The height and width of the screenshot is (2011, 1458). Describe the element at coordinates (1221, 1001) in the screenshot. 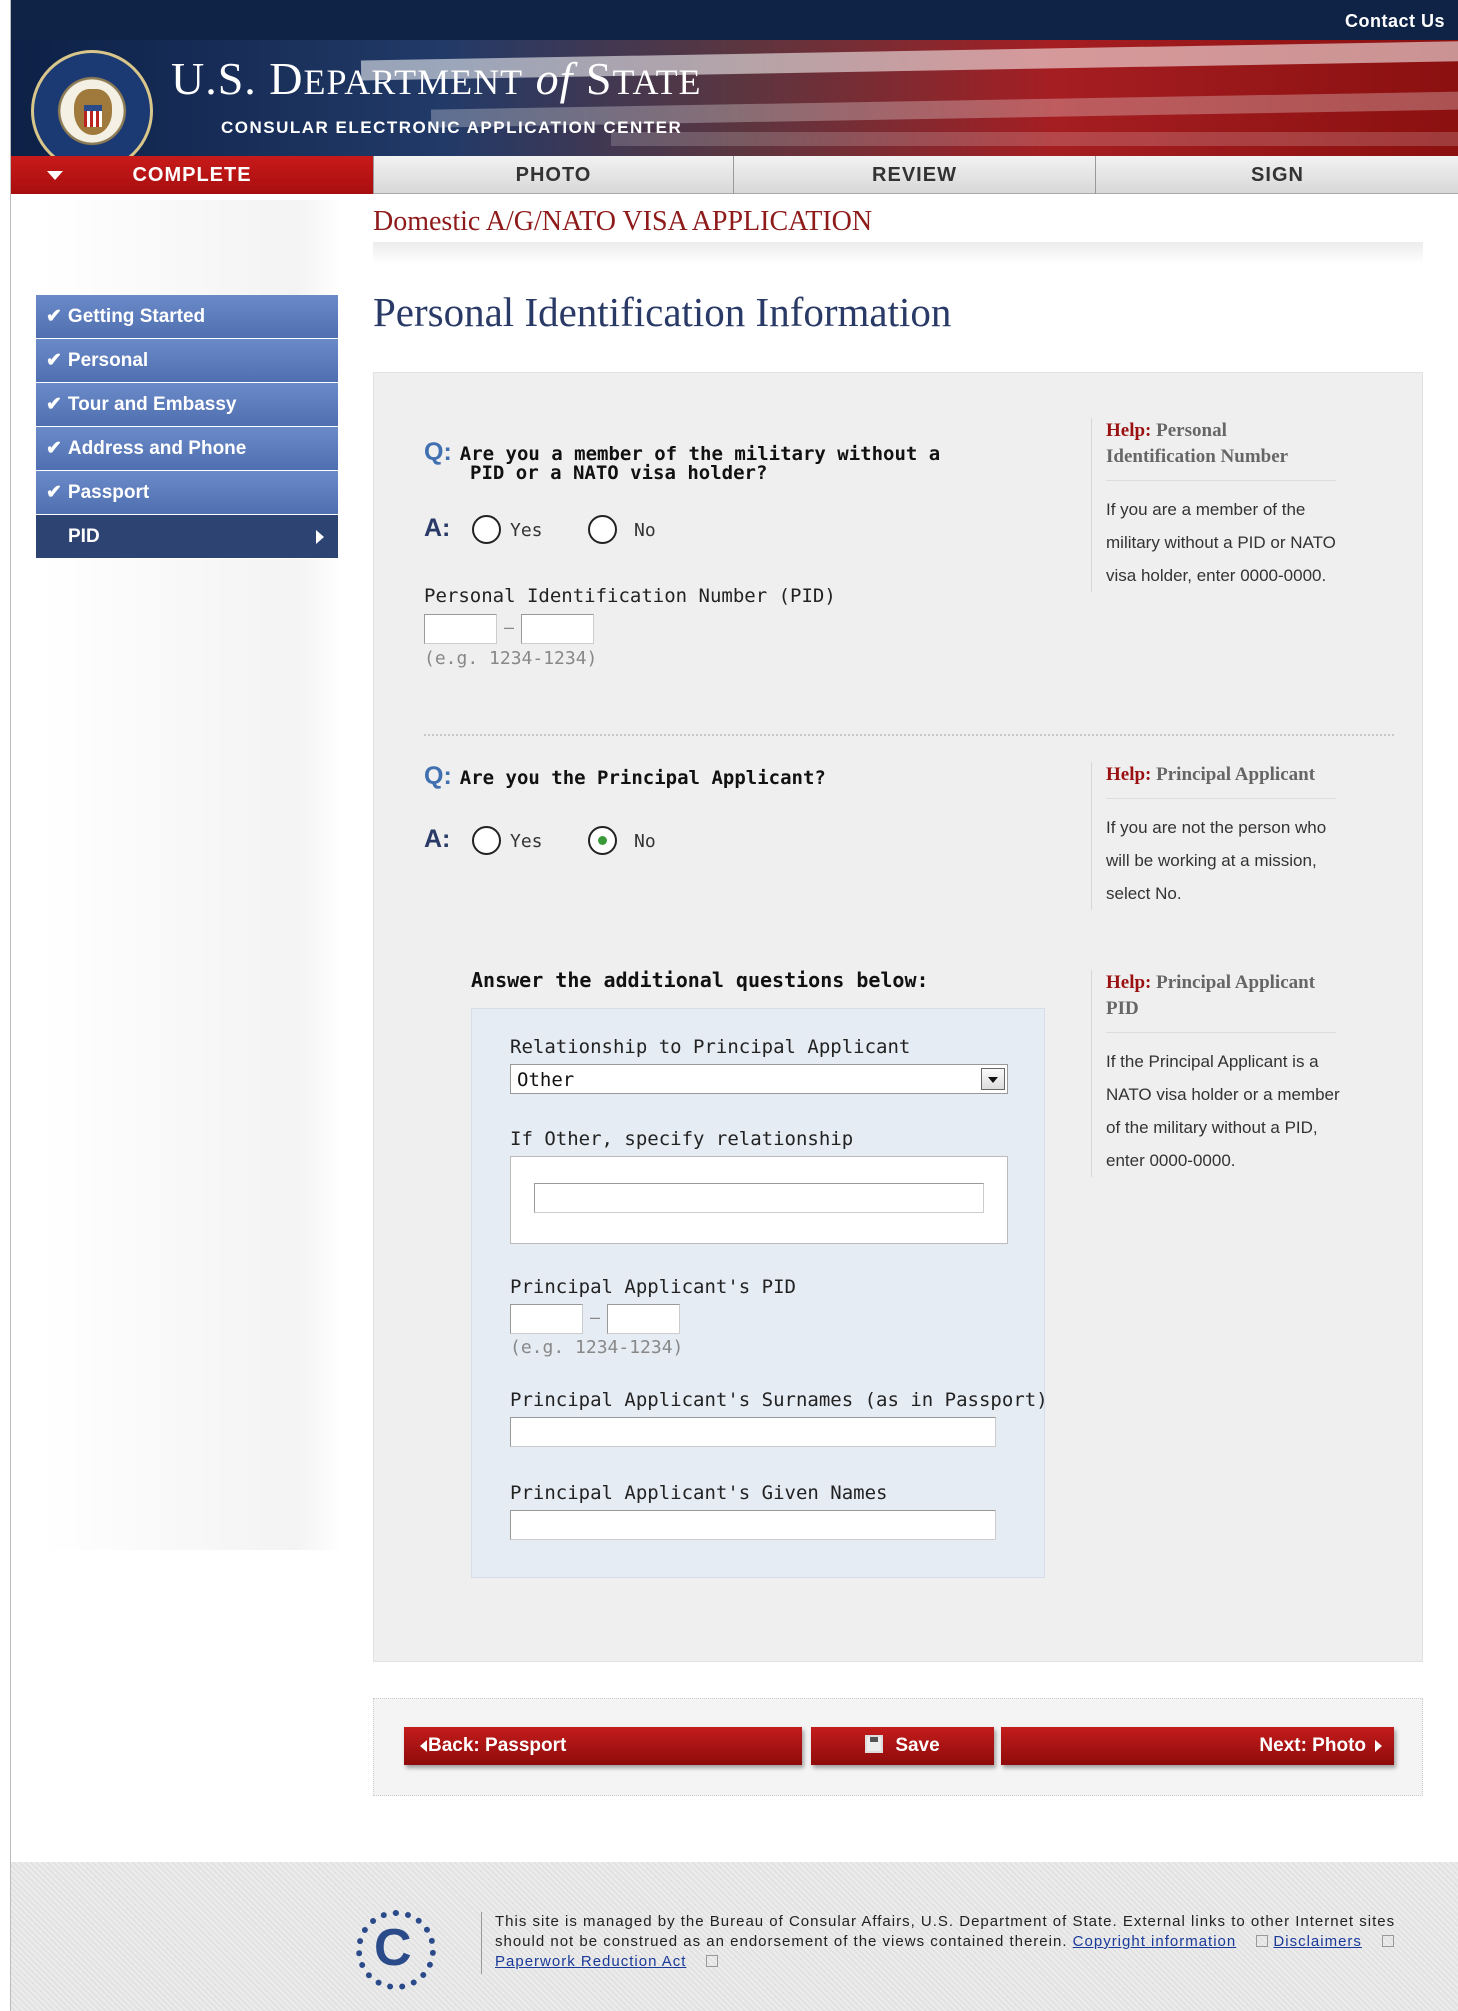

I see `help-title: Help: Principal Applicant PID` at that location.